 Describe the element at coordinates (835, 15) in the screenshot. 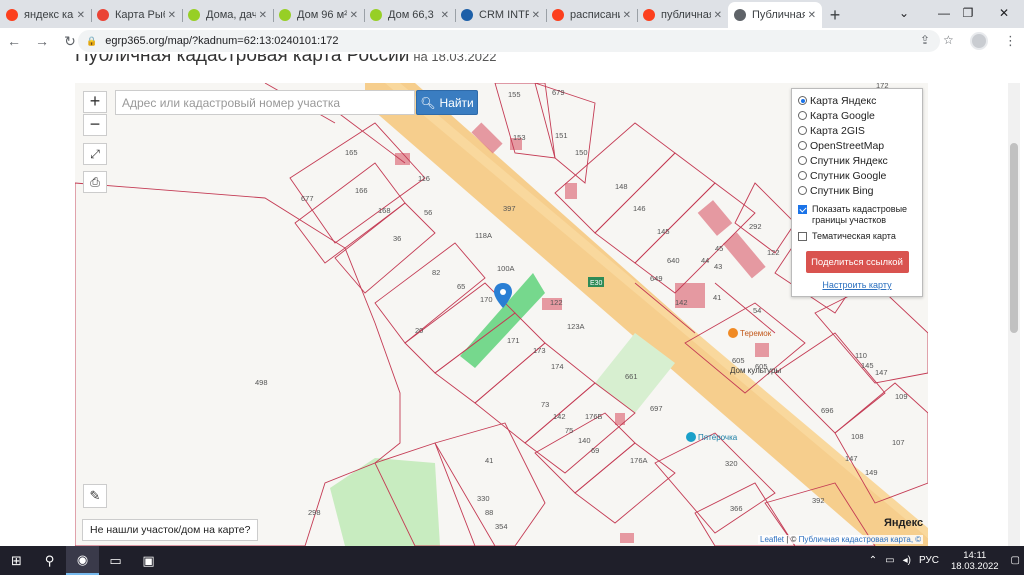

I see `new-tab-button: +` at that location.